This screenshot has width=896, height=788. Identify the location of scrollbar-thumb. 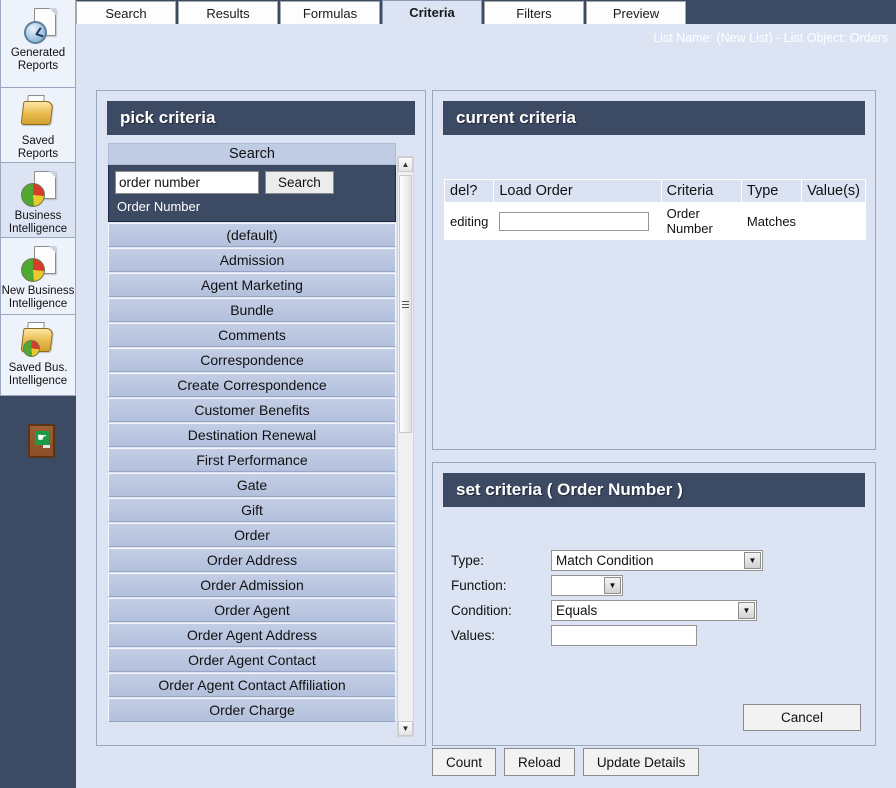
(405, 304).